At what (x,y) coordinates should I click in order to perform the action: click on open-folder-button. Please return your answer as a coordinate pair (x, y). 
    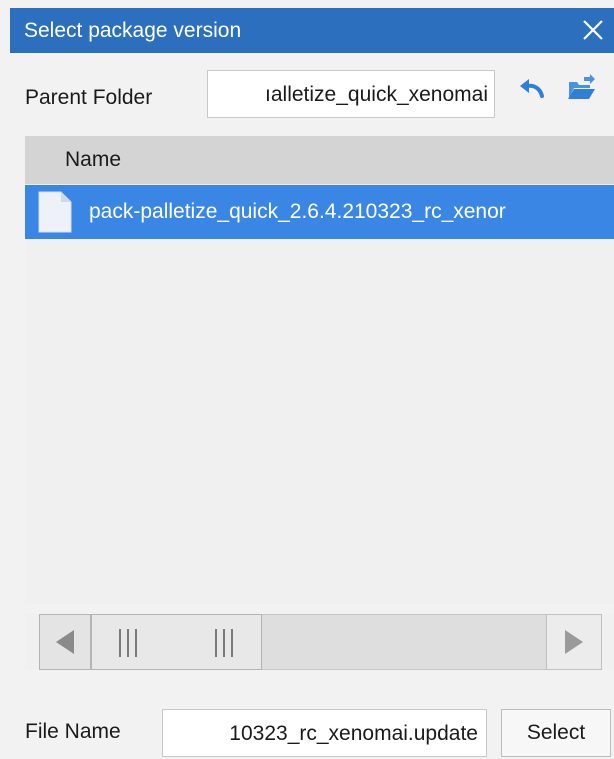
    Looking at the image, I should click on (581, 89).